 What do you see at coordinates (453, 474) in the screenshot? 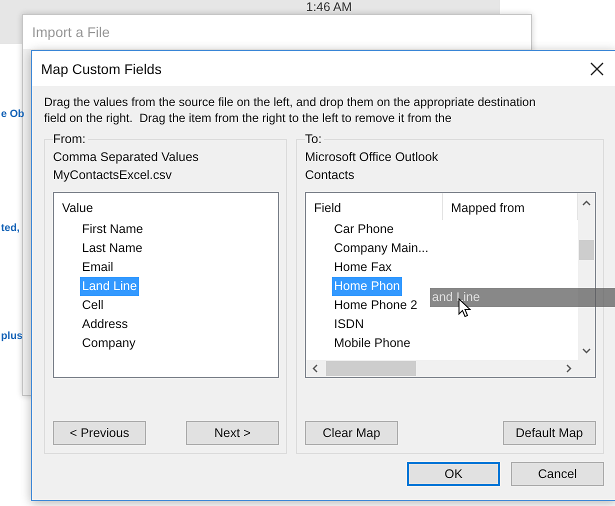
I see `dialog-button: OK` at bounding box center [453, 474].